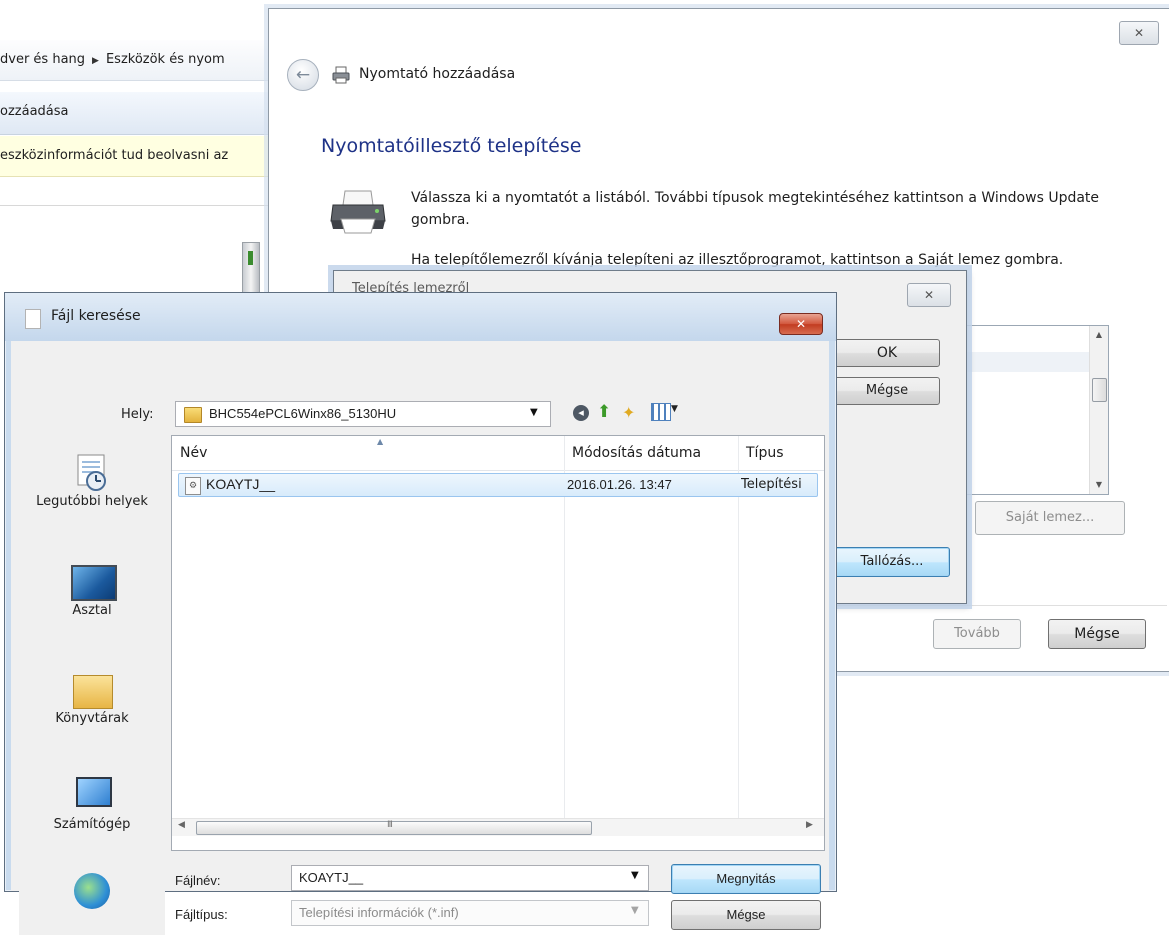 This screenshot has width=1169, height=935. What do you see at coordinates (746, 915) in the screenshot?
I see `file-cancel-button: Mégse` at bounding box center [746, 915].